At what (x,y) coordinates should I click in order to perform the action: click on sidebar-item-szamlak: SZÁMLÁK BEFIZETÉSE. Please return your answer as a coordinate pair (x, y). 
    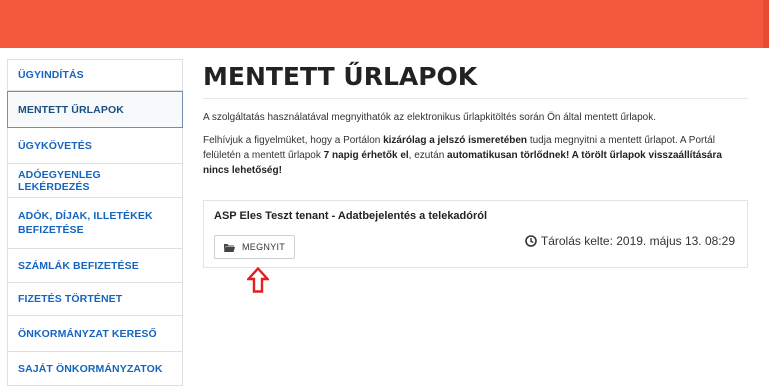
    Looking at the image, I should click on (95, 266).